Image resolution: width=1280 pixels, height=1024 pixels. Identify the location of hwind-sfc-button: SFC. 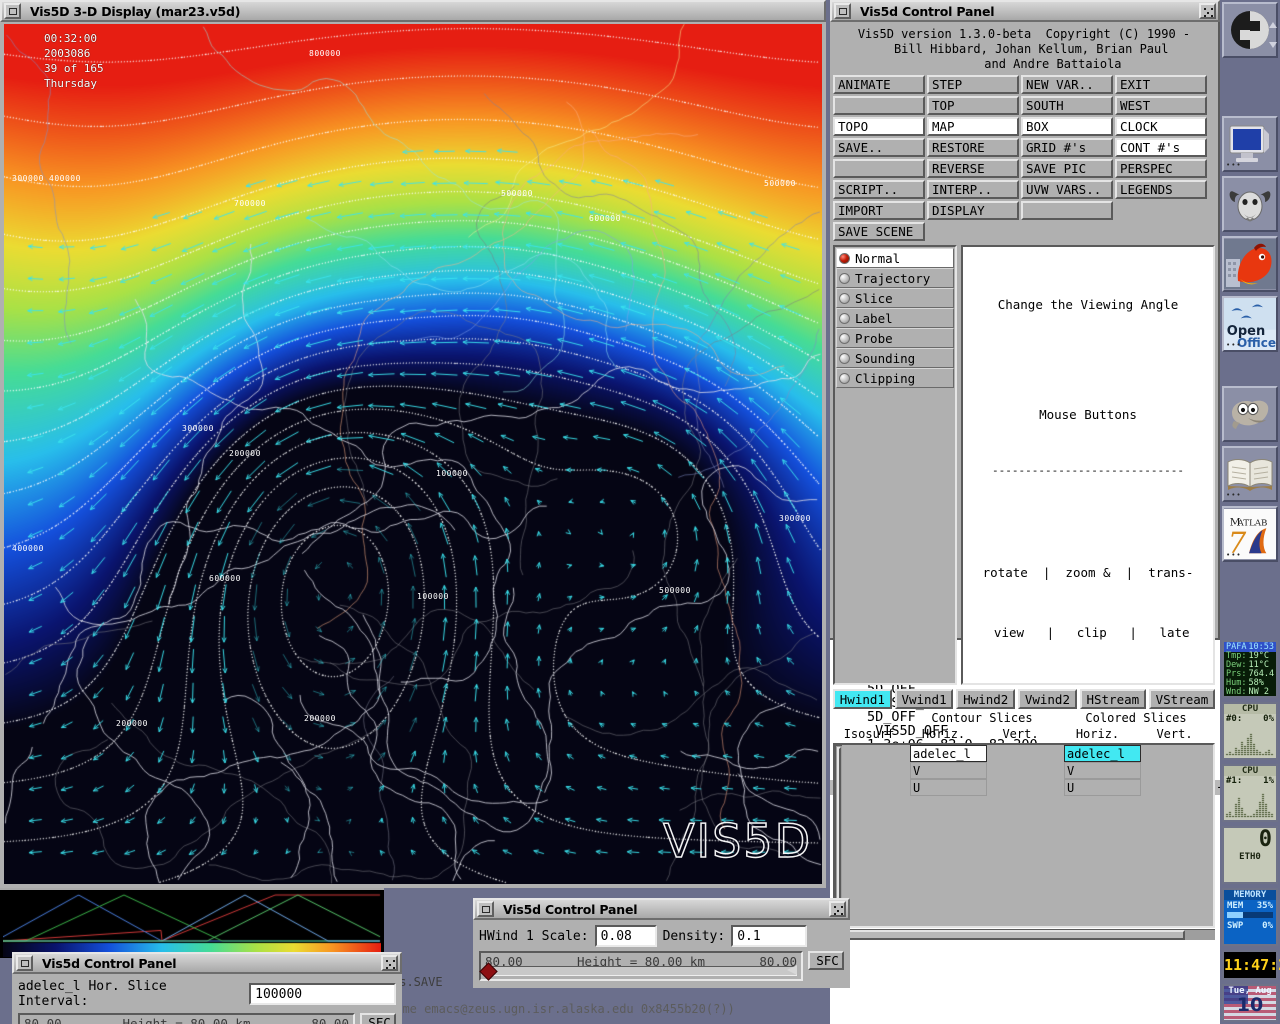
(826, 960).